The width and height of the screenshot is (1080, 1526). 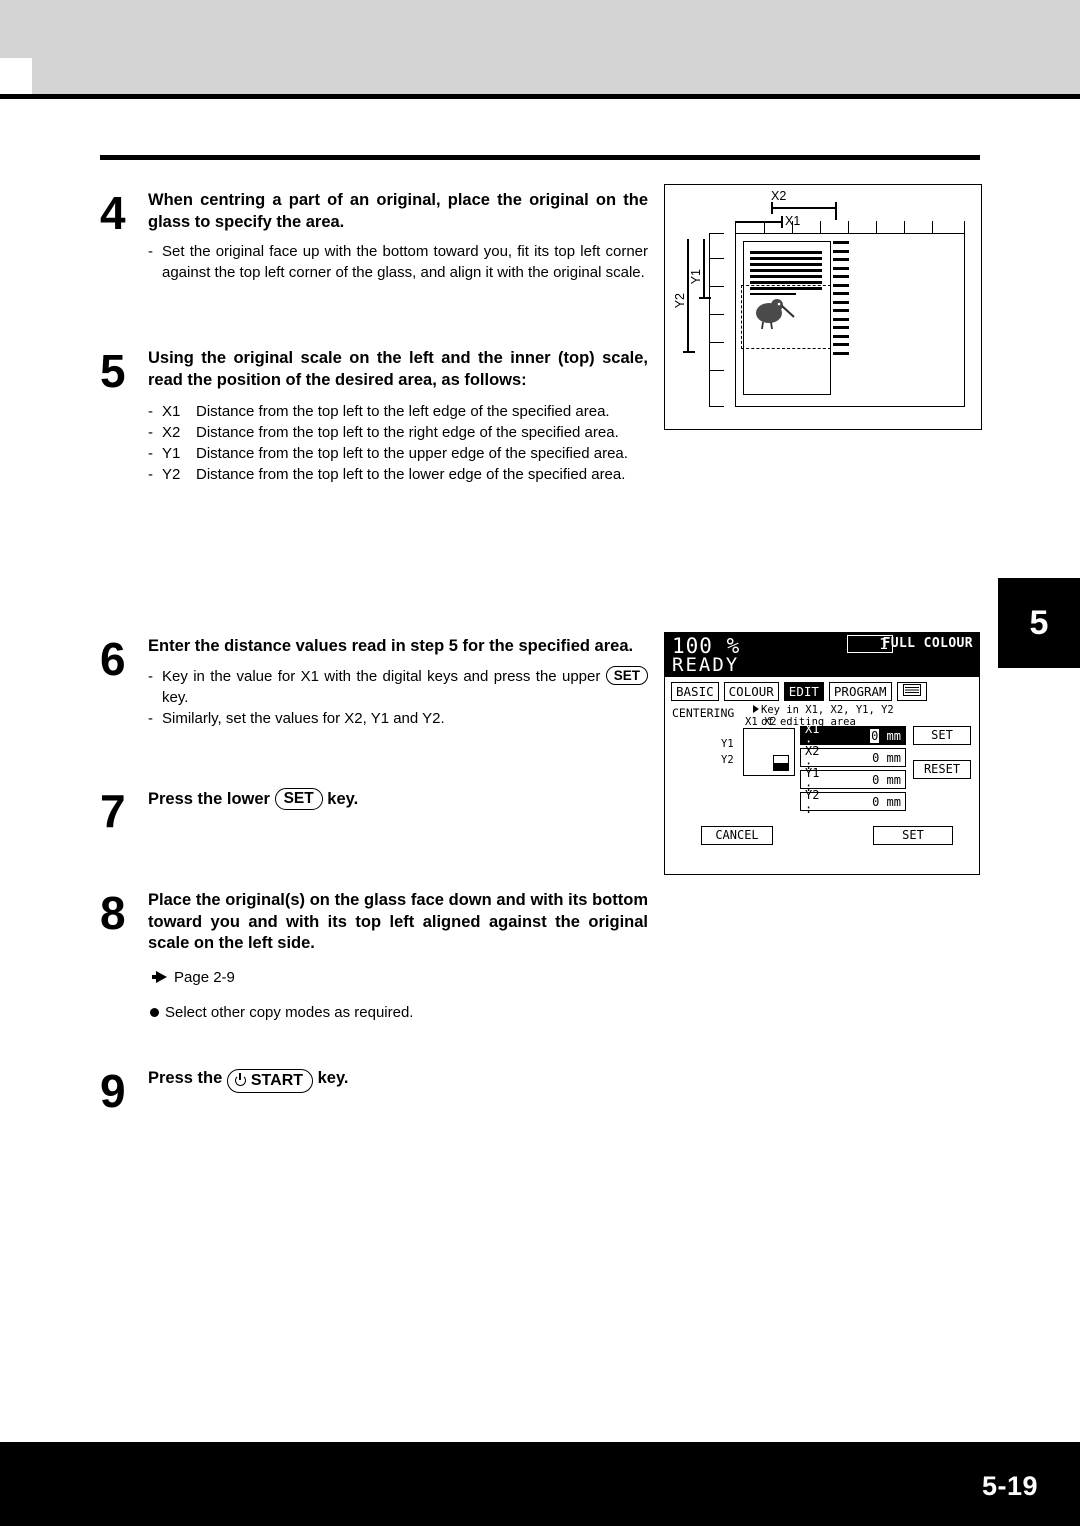 What do you see at coordinates (727, 760) in the screenshot?
I see `diagram-y2-label: Y2` at bounding box center [727, 760].